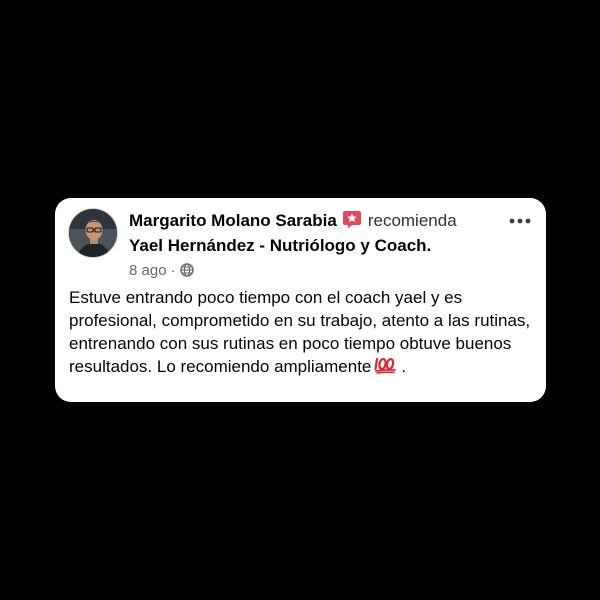  I want to click on recommend-action: recomienda, so click(412, 220).